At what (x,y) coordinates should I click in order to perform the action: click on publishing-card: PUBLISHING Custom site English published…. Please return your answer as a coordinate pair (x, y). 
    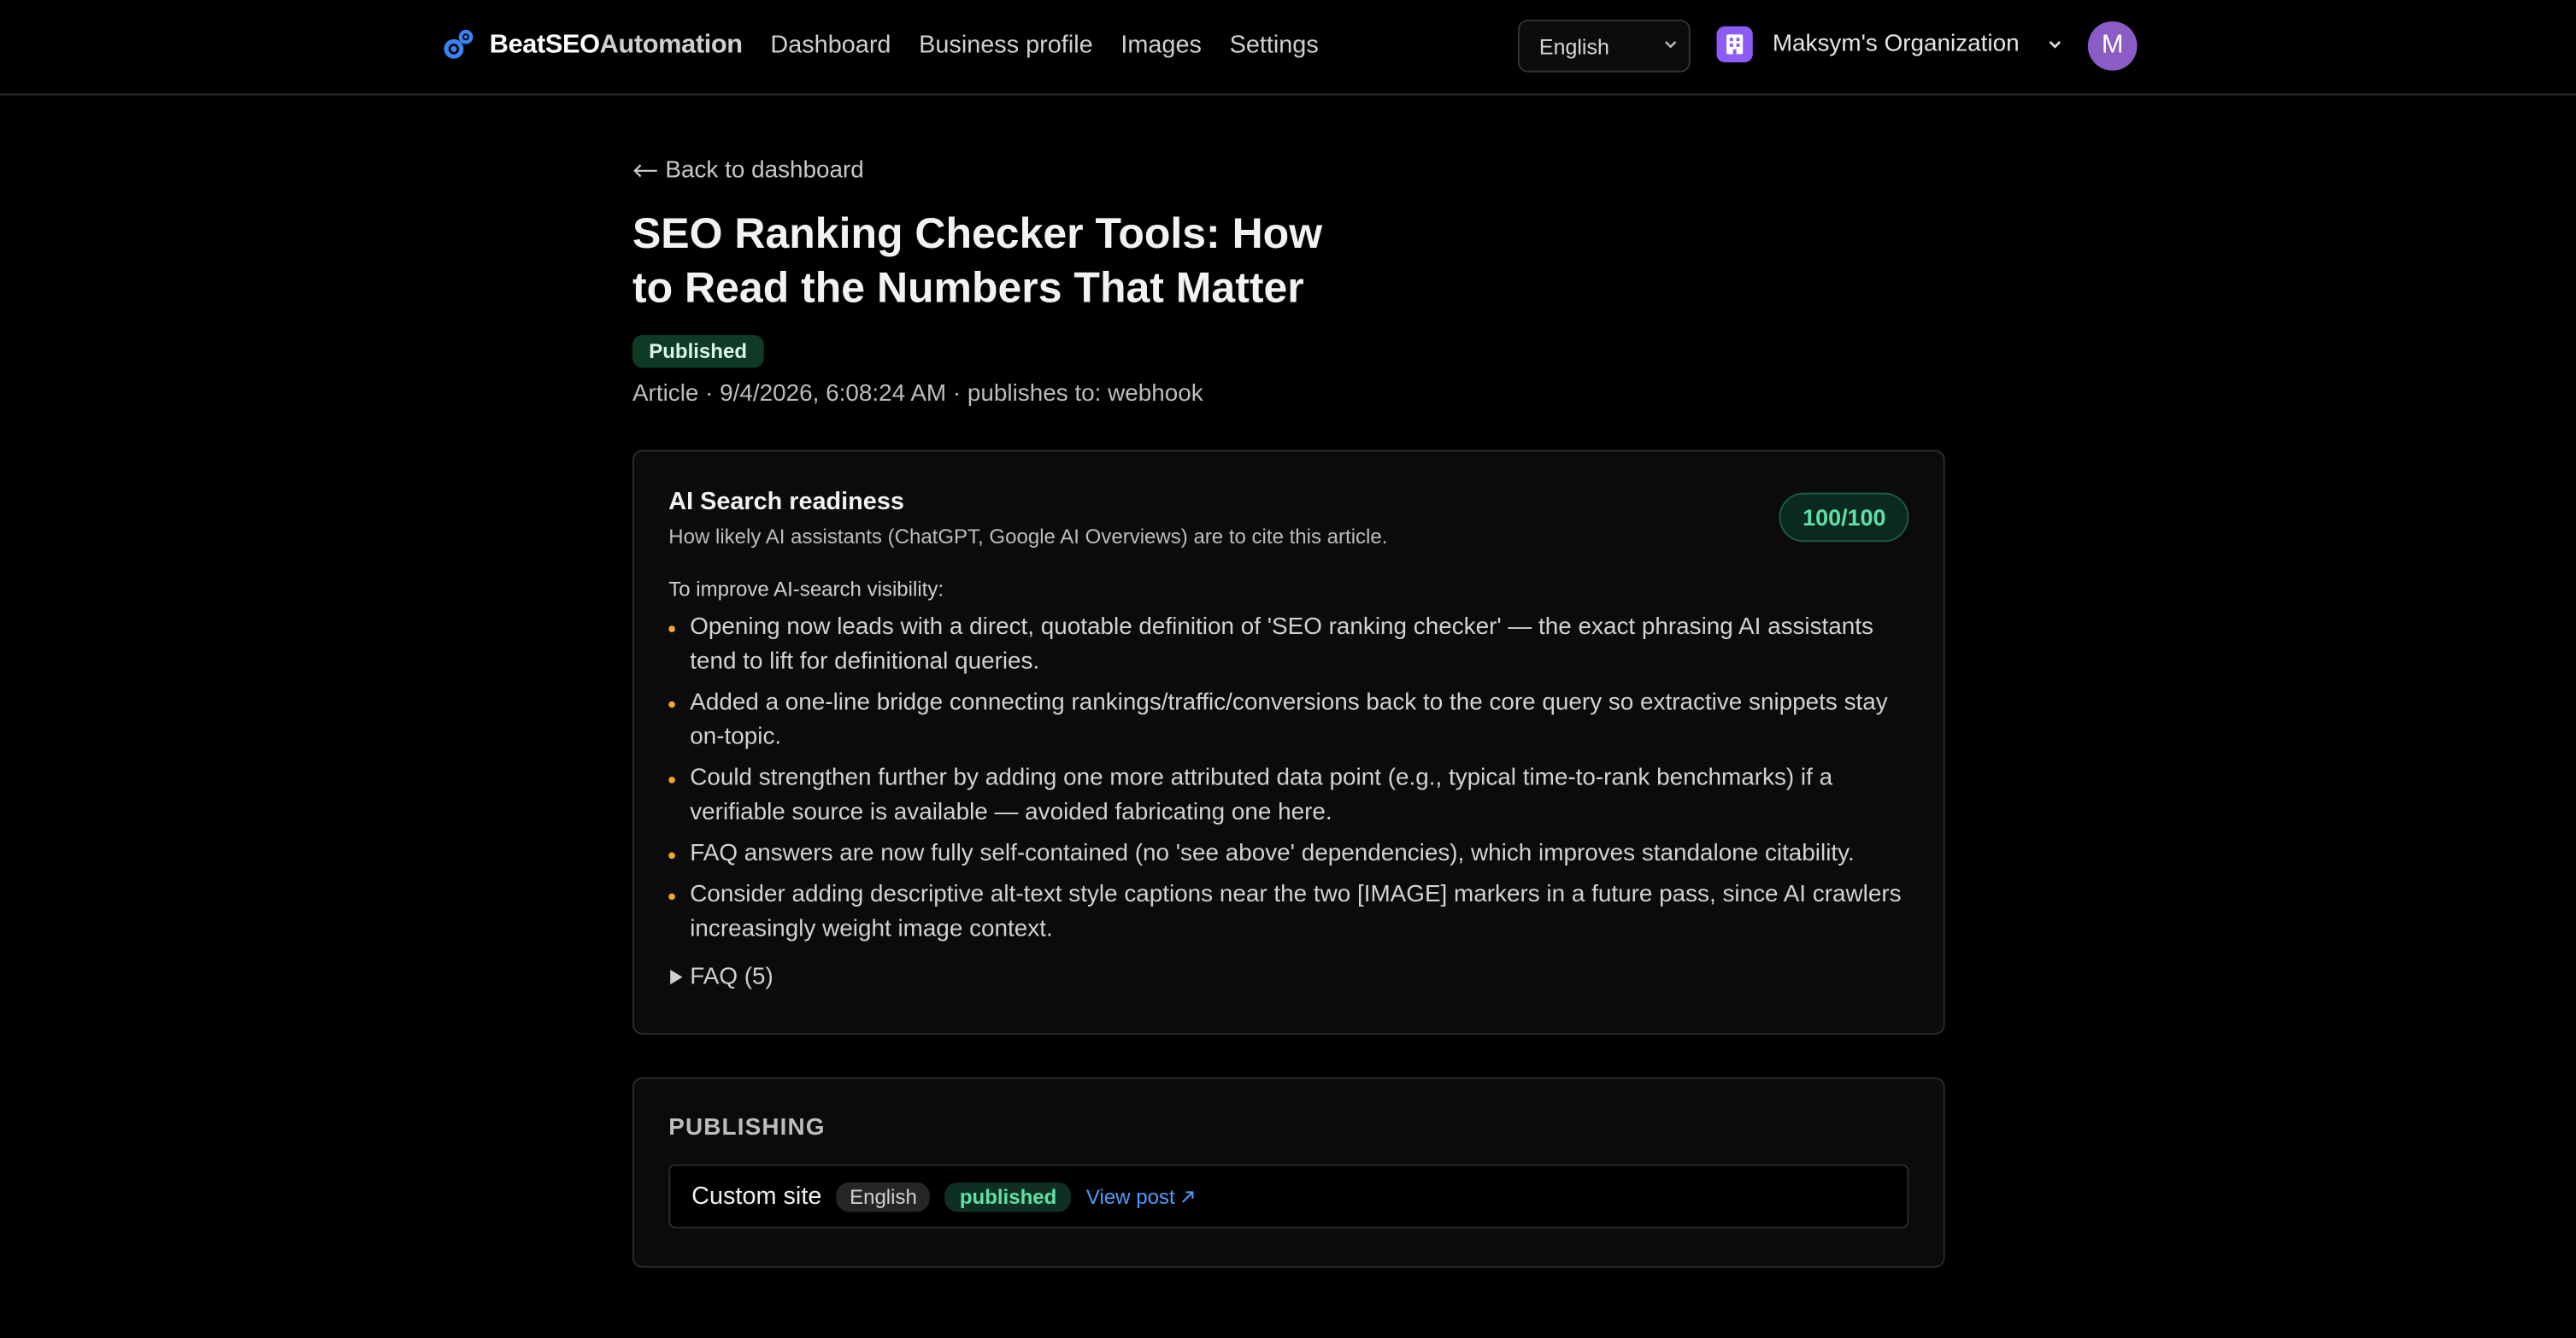
    Looking at the image, I should click on (1288, 1172).